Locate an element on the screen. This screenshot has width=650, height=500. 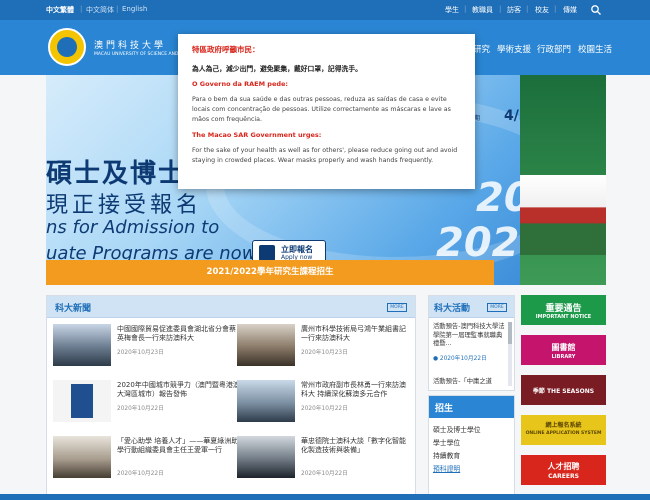
news-item-title: 中國國際貿易促進委員會湖北省分會蔡英梅會長一行來訪澳科大 is located at coordinates (179, 334).